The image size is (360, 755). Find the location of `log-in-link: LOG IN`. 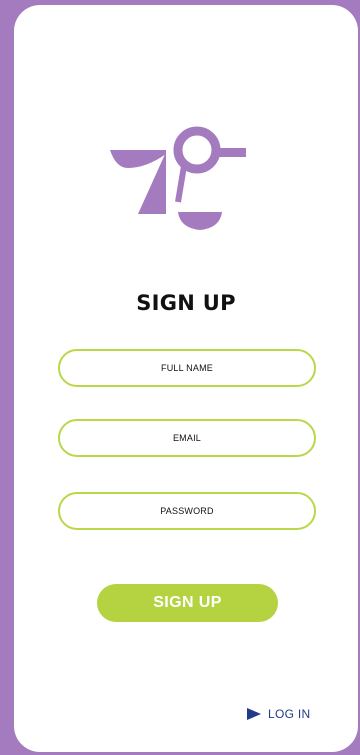

log-in-link: LOG IN is located at coordinates (278, 714).